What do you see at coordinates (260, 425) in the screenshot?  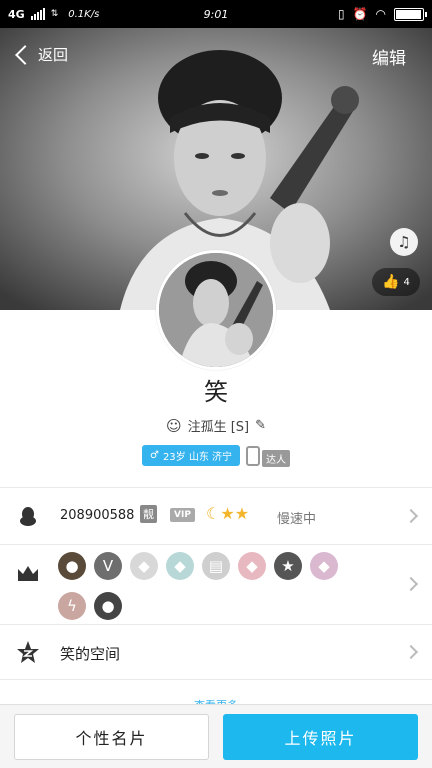 I see `pencil-icon: ✎` at bounding box center [260, 425].